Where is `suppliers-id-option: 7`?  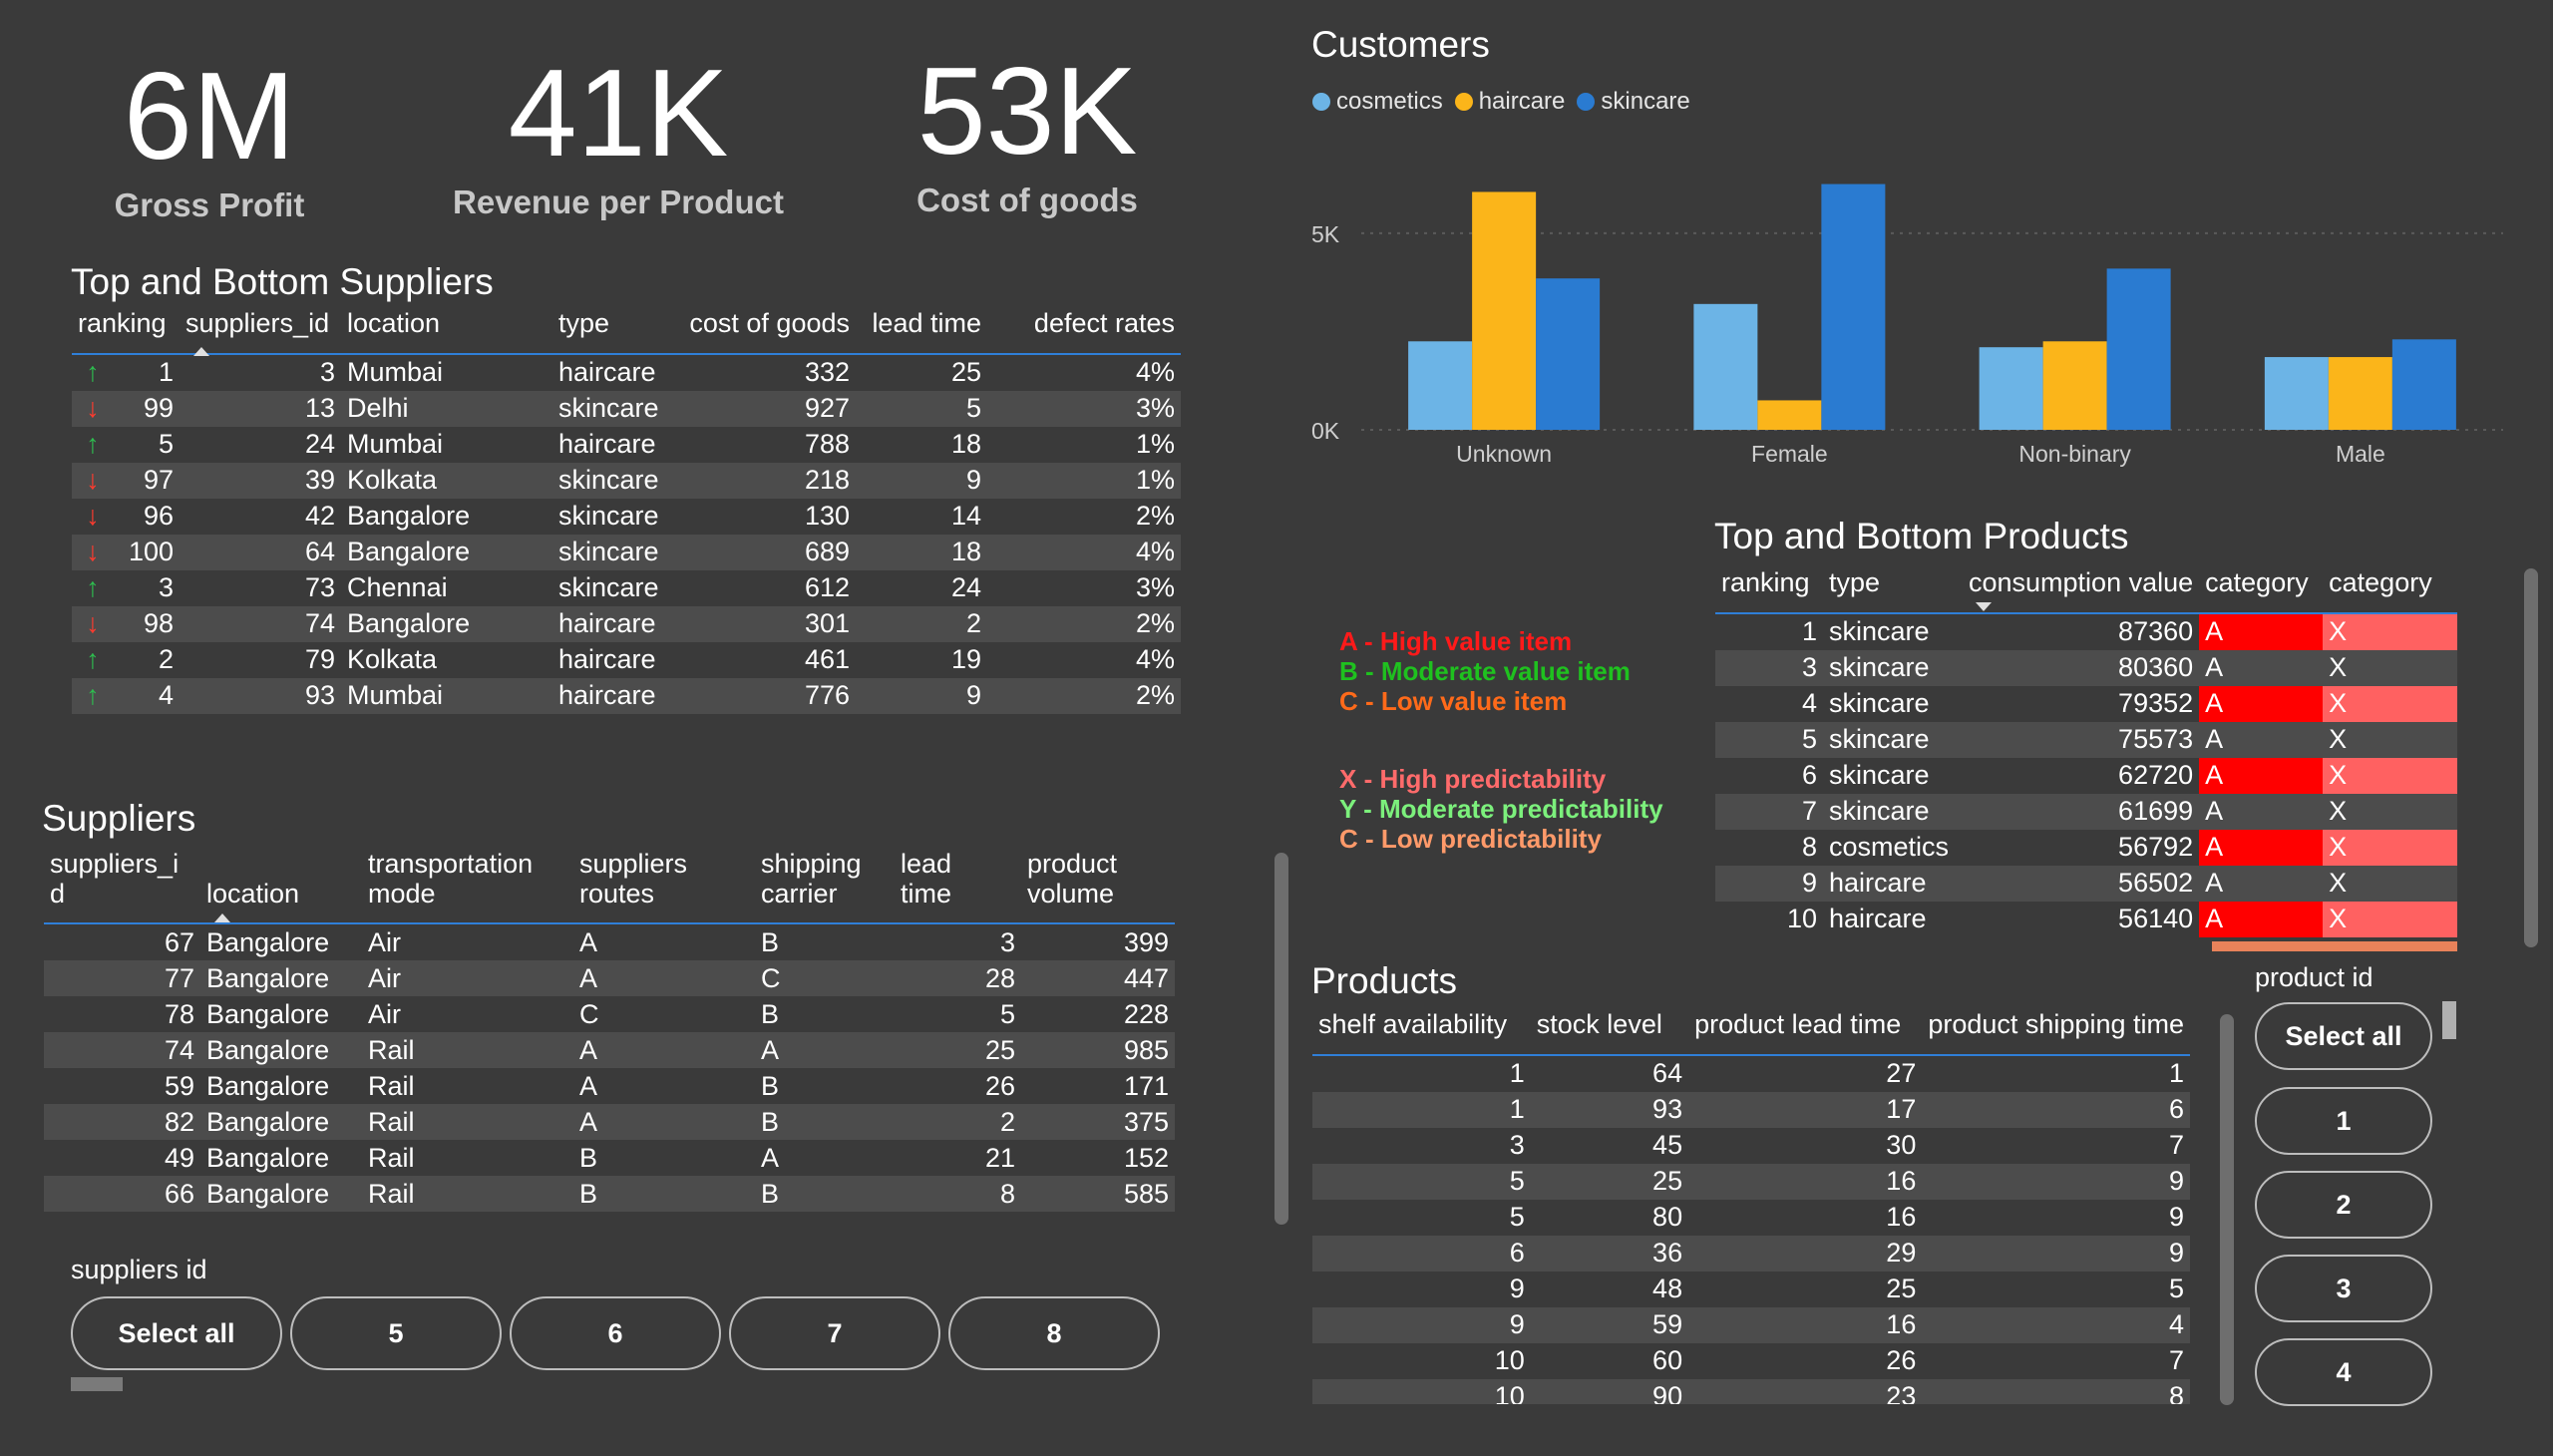
suppliers-id-option: 7 is located at coordinates (835, 1333).